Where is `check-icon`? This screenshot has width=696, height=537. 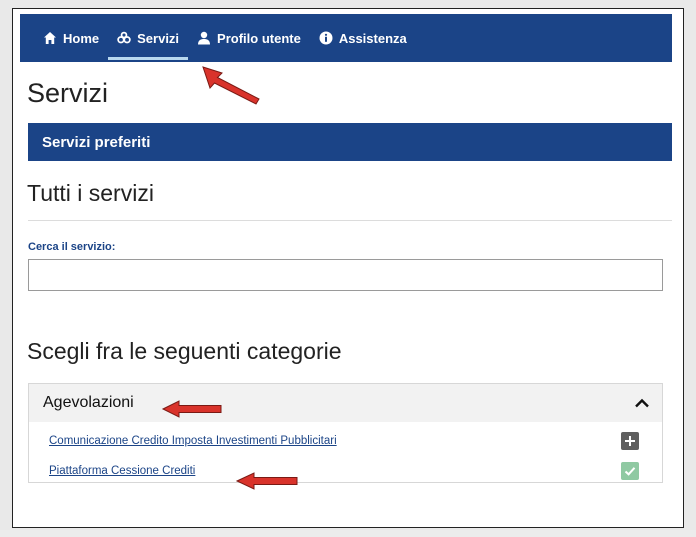
check-icon is located at coordinates (630, 471).